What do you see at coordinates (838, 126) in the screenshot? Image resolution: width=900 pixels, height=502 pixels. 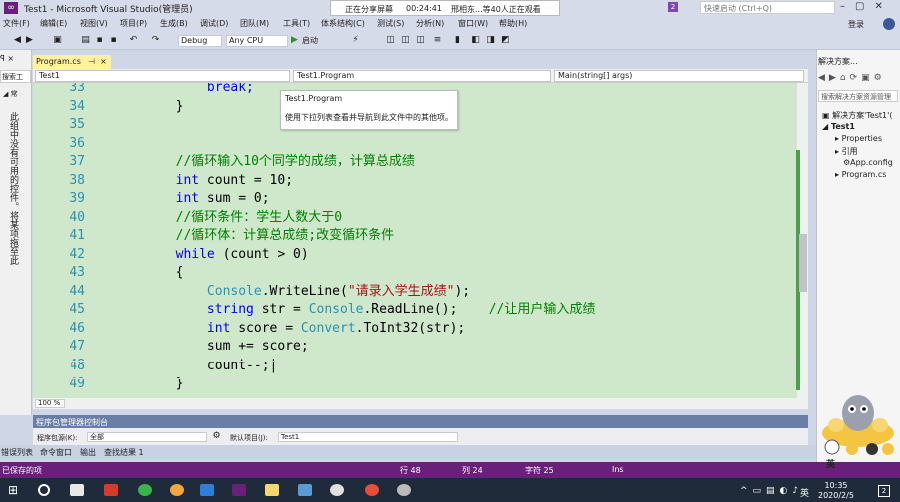 I see `tree-project: ◢ Test1` at bounding box center [838, 126].